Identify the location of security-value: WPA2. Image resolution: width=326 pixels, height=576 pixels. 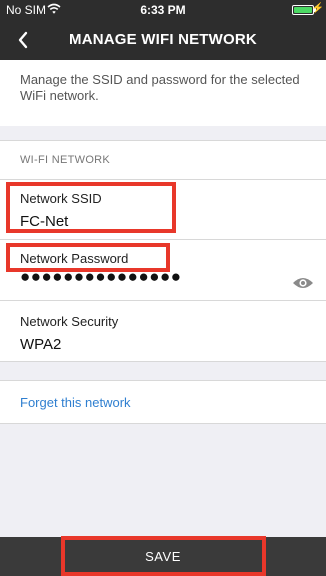
(40, 344).